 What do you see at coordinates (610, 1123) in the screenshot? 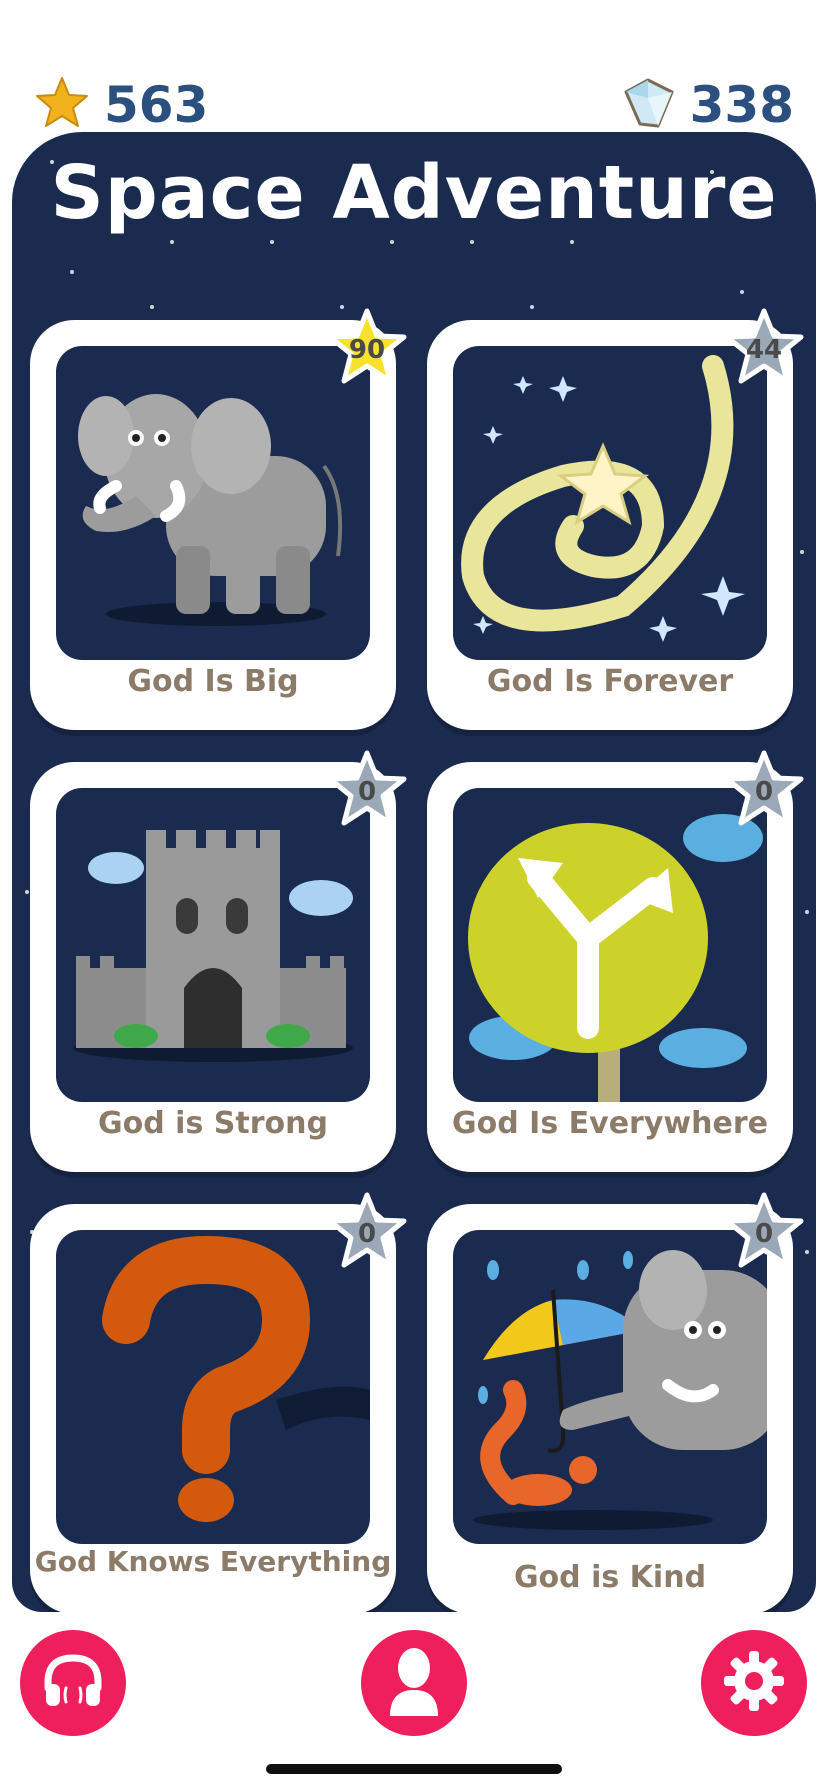
I see `lesson-title: God Is Everywhere` at bounding box center [610, 1123].